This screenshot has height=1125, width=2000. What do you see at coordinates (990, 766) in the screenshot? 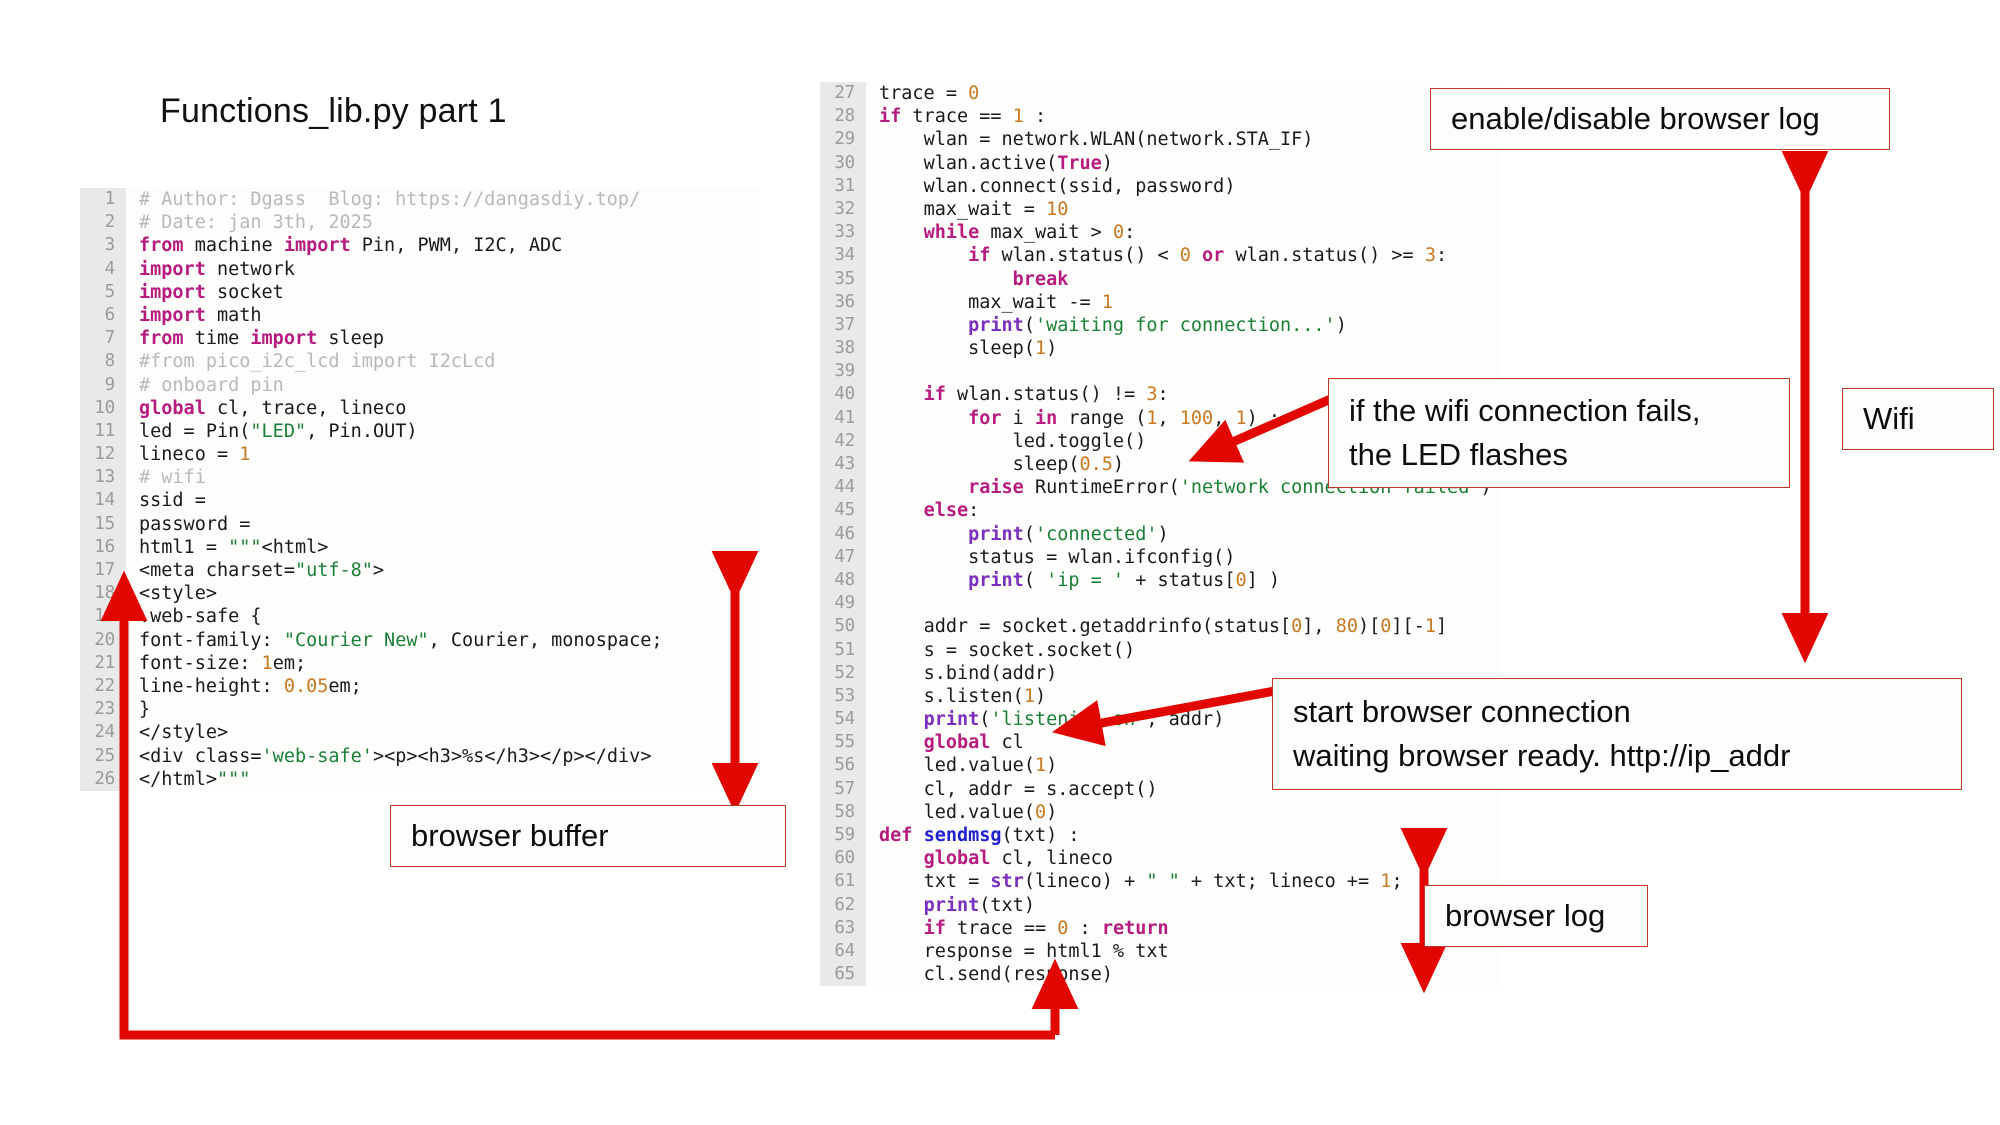
I see `code-text: led.value(1)` at bounding box center [990, 766].